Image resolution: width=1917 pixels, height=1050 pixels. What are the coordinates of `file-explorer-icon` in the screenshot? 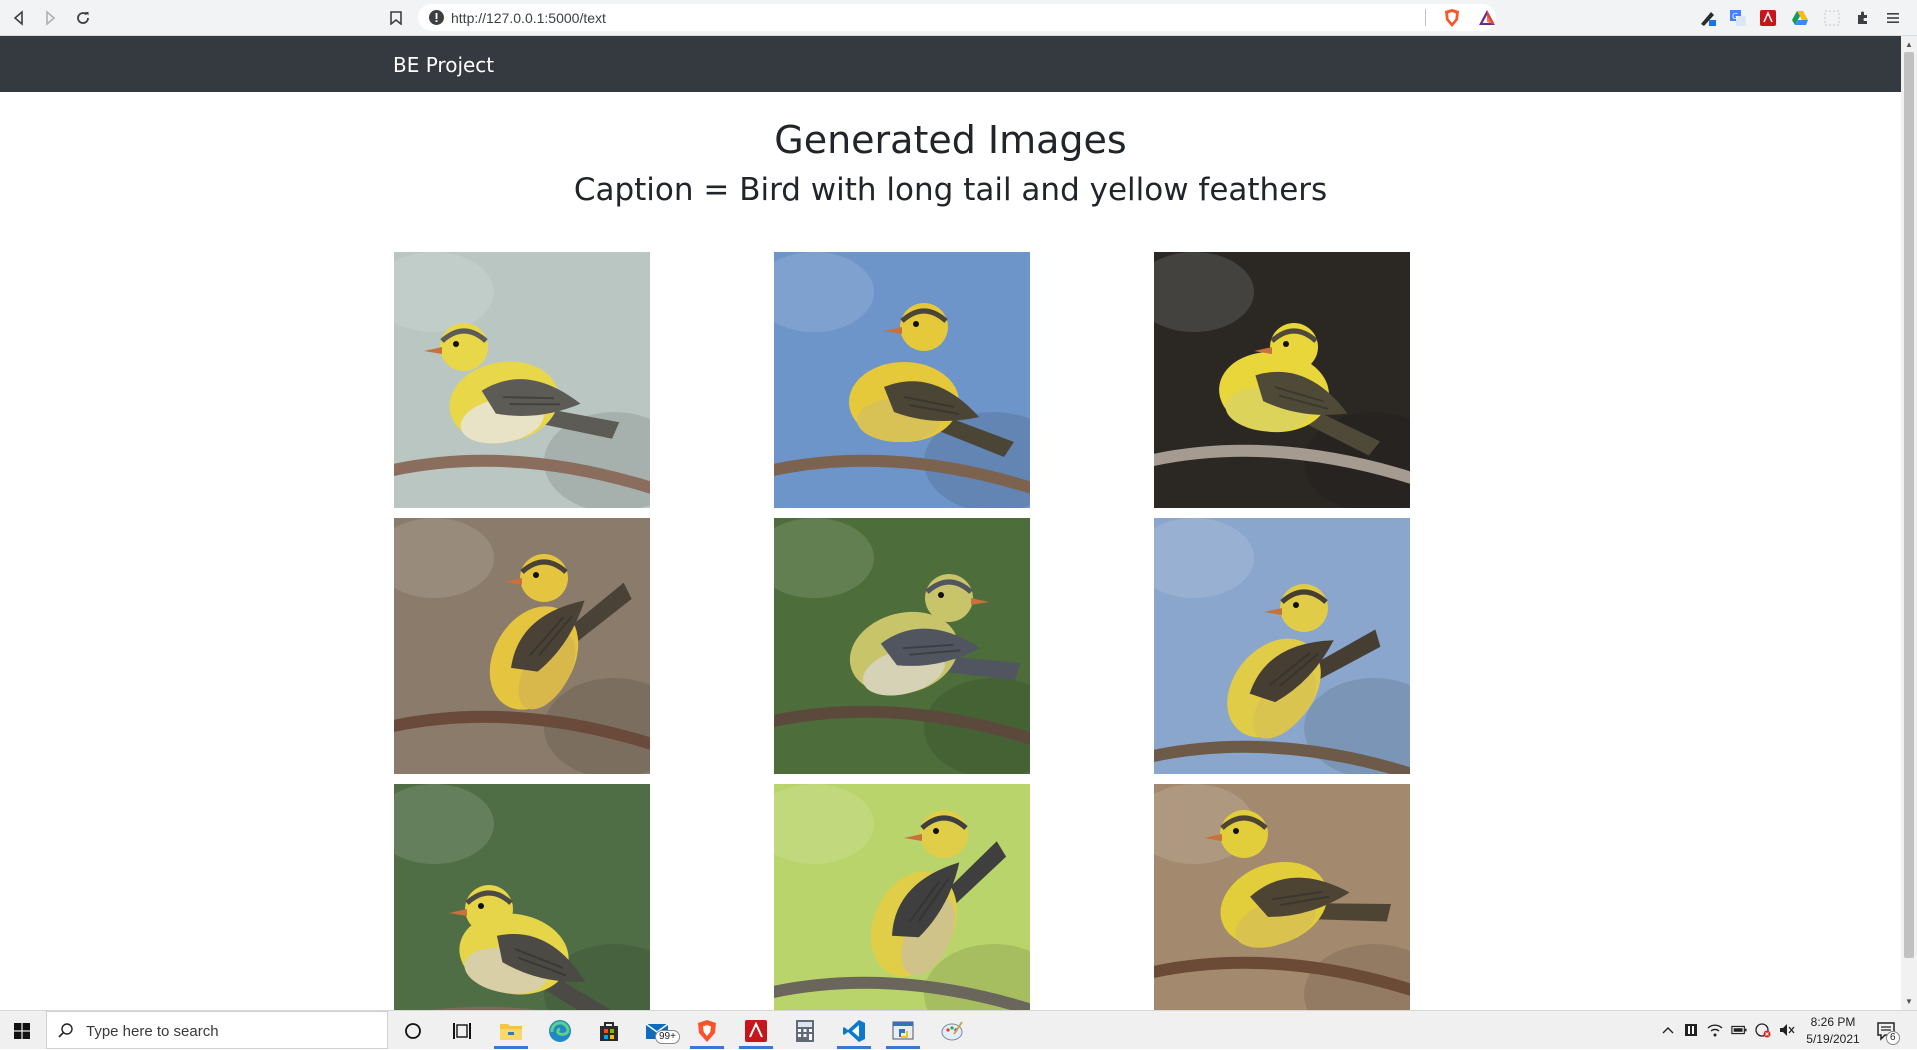 It's located at (511, 1031).